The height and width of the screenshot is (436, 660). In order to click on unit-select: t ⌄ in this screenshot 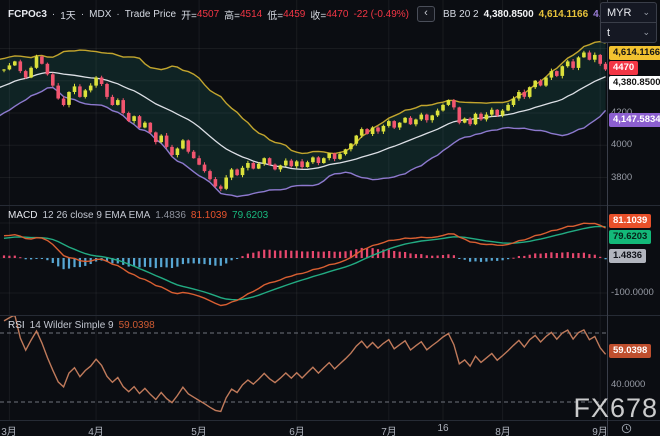, I will do `click(628, 32)`.